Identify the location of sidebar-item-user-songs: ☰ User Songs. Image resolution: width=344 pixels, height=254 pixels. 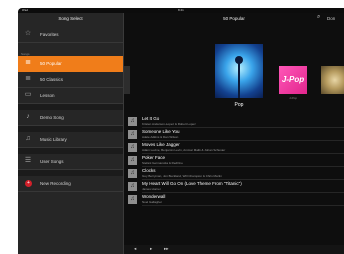
(70, 162).